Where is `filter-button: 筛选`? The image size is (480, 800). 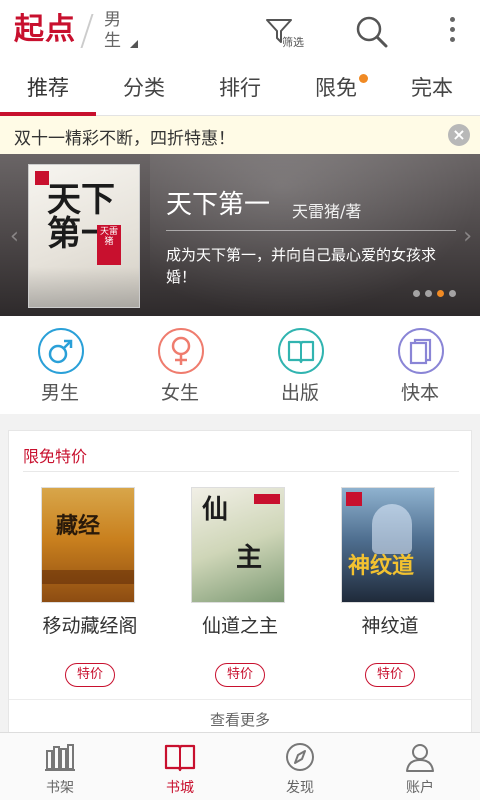 filter-button: 筛选 is located at coordinates (284, 32).